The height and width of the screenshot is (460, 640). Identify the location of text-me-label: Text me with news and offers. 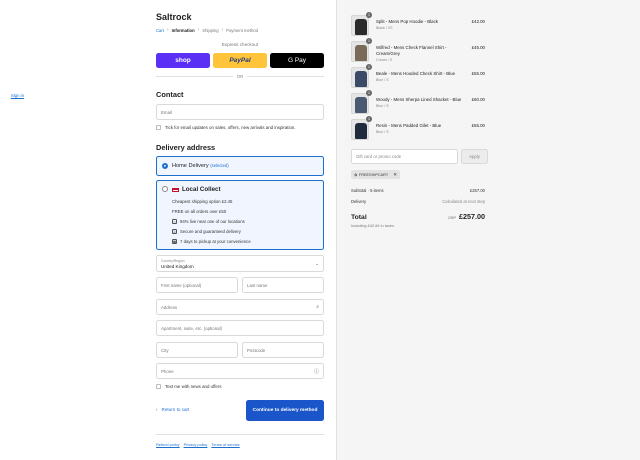
(193, 386).